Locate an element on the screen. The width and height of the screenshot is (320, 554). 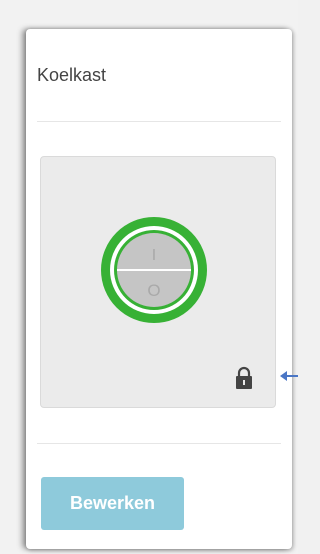
header-divider is located at coordinates (159, 121).